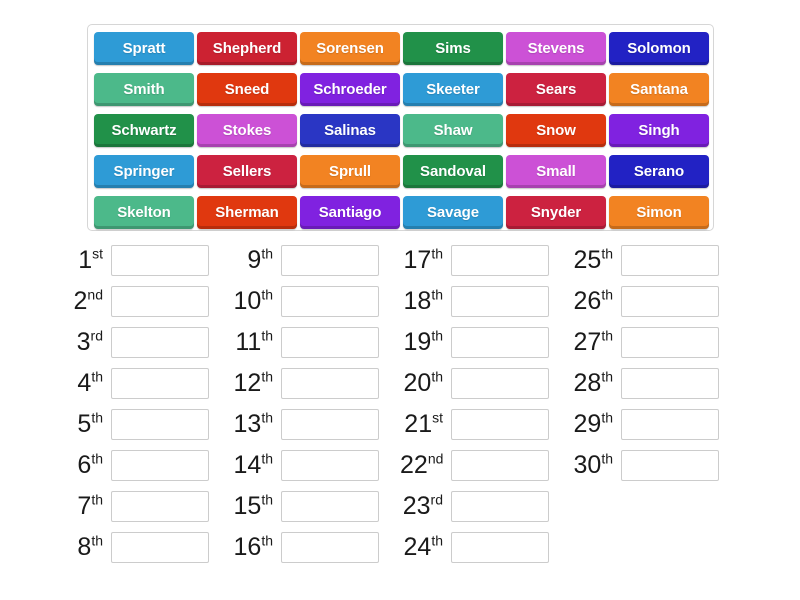 The width and height of the screenshot is (800, 600). What do you see at coordinates (254, 260) in the screenshot?
I see `rank-number: 9` at bounding box center [254, 260].